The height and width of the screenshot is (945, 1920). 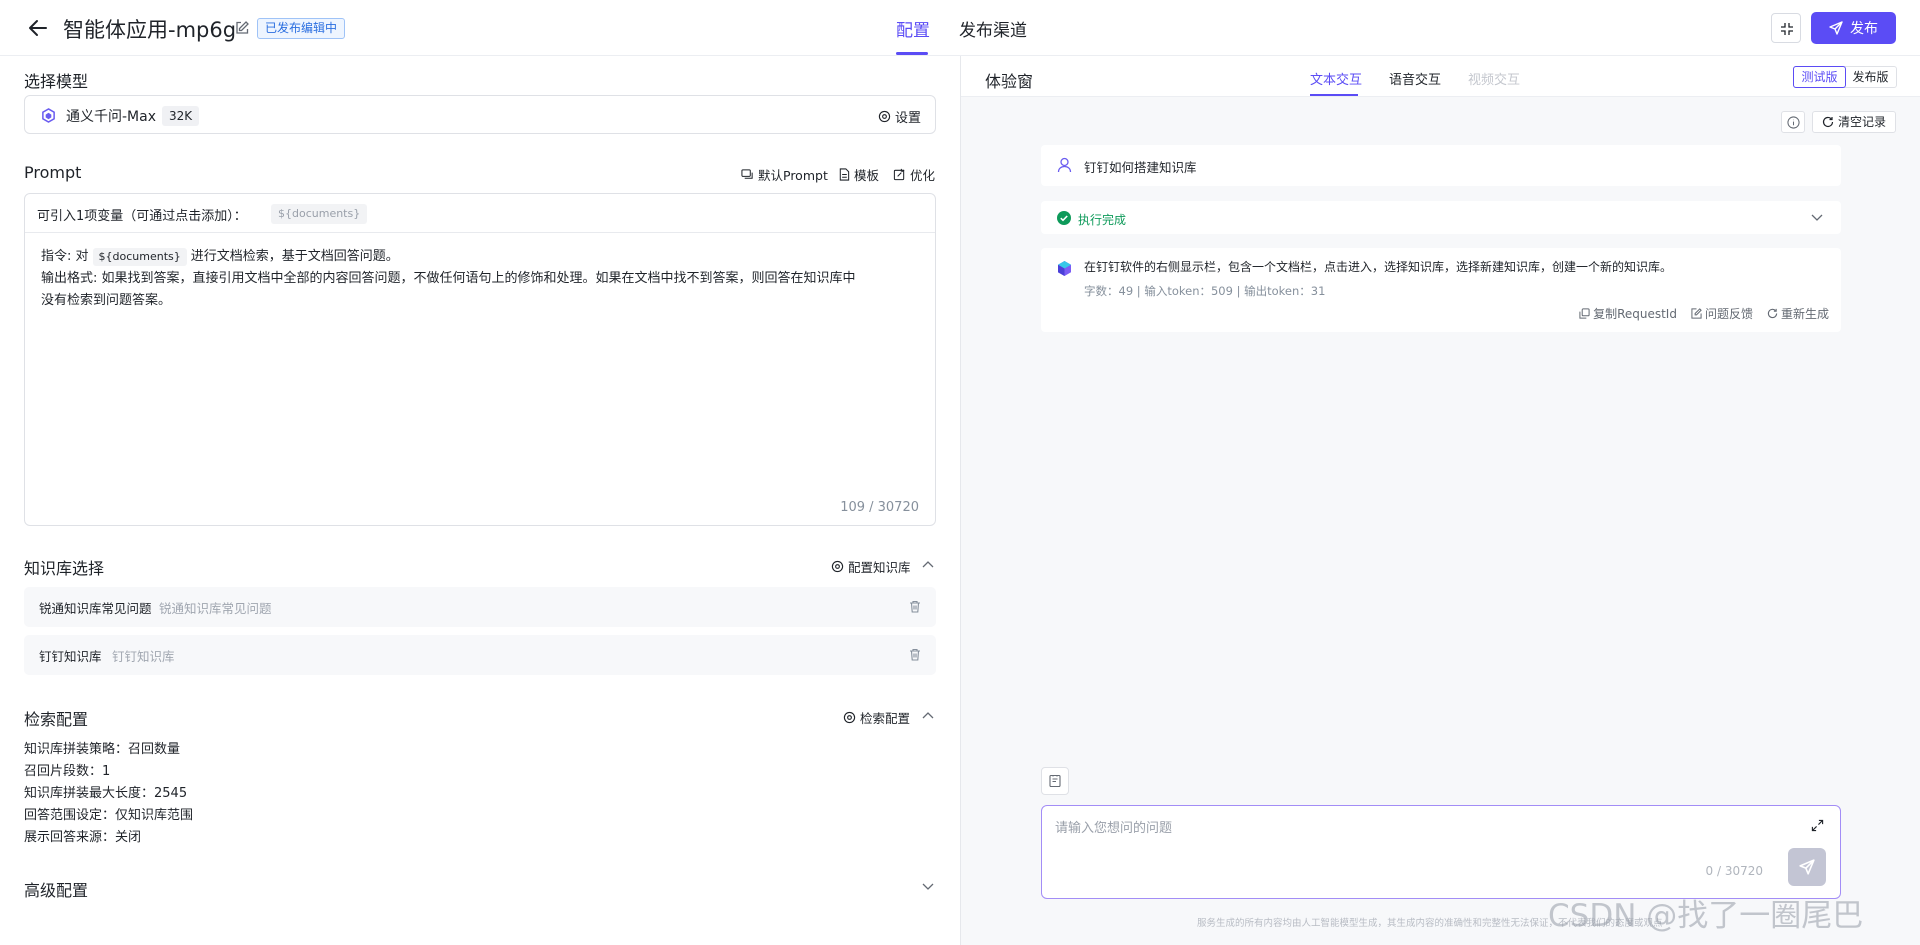 I want to click on retrieval-section-title: 检索配置, so click(x=56, y=719).